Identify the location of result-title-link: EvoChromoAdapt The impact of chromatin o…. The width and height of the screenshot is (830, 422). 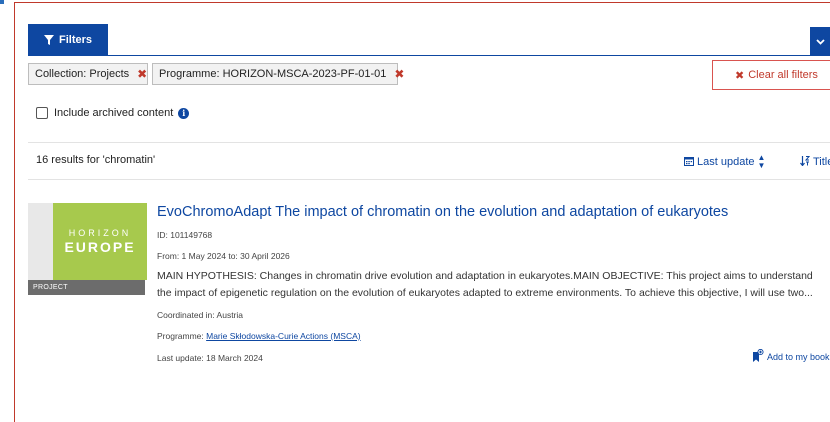
(442, 212).